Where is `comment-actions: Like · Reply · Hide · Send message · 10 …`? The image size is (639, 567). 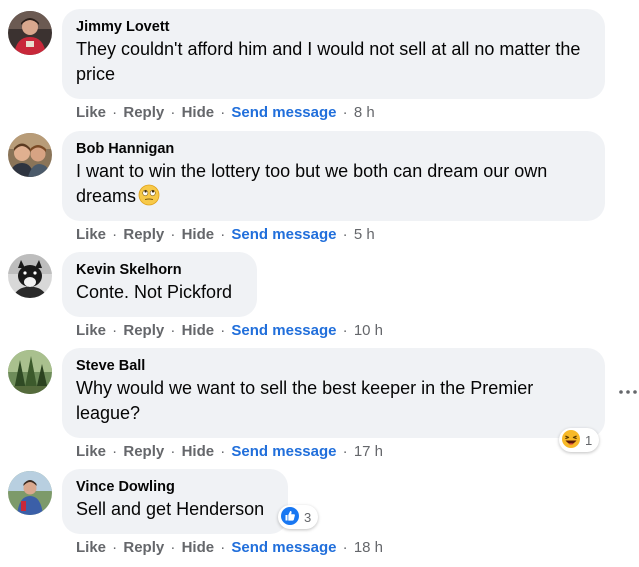 comment-actions: Like · Reply · Hide · Send message · 10 … is located at coordinates (230, 330).